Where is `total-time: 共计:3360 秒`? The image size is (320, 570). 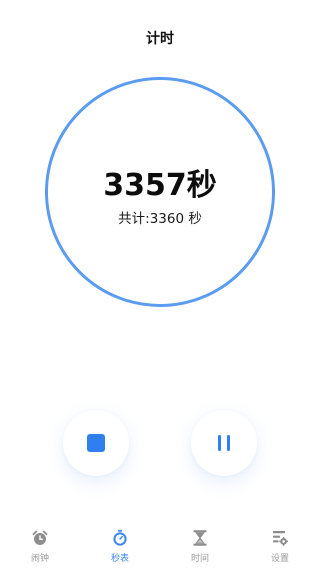
total-time: 共计:3360 秒 is located at coordinates (160, 219).